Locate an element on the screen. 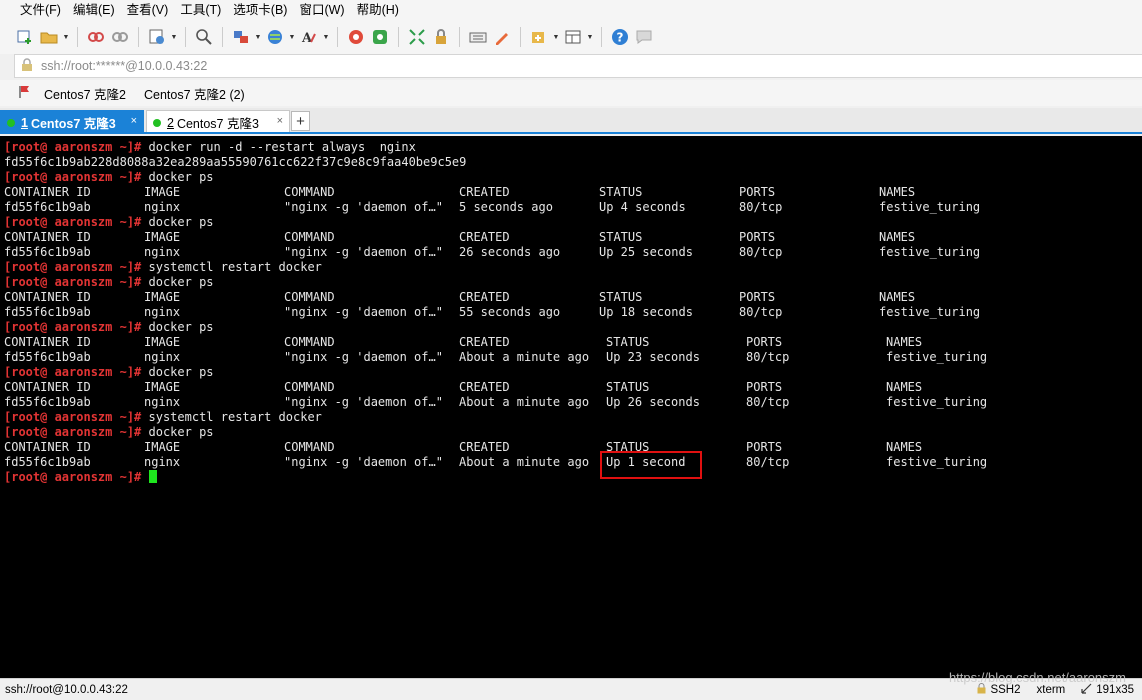 This screenshot has height=700, width=1142. xmanager-icon is located at coordinates (380, 37).